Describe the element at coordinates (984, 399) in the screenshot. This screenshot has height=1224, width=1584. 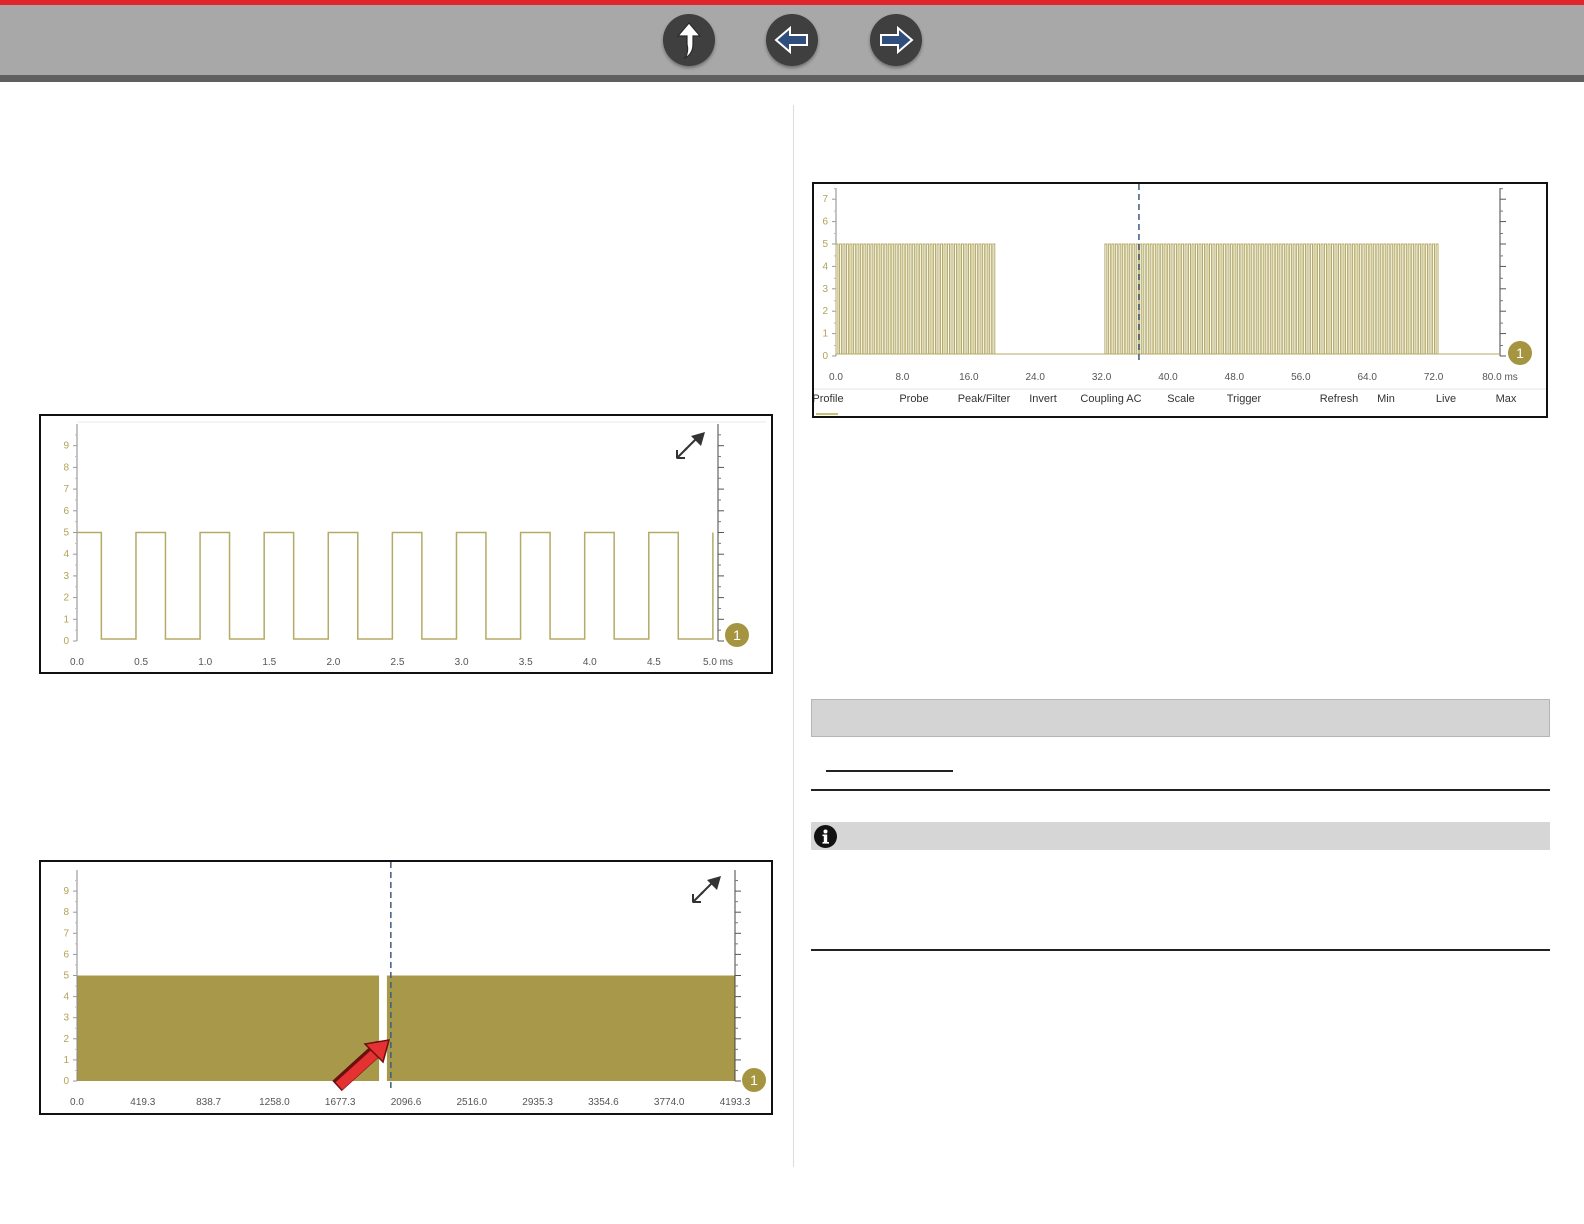
I see `toolbar-item-peak-filter: Peak/Filter` at that location.